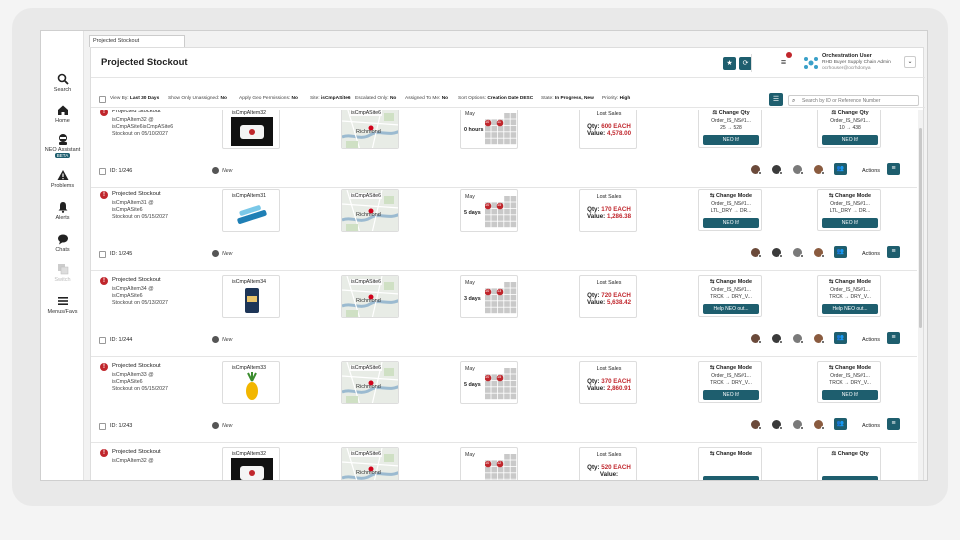 This screenshot has height=540, width=960. What do you see at coordinates (489, 129) in the screenshot?
I see `stockout-calendar: May 0 hours 10 11` at bounding box center [489, 129].